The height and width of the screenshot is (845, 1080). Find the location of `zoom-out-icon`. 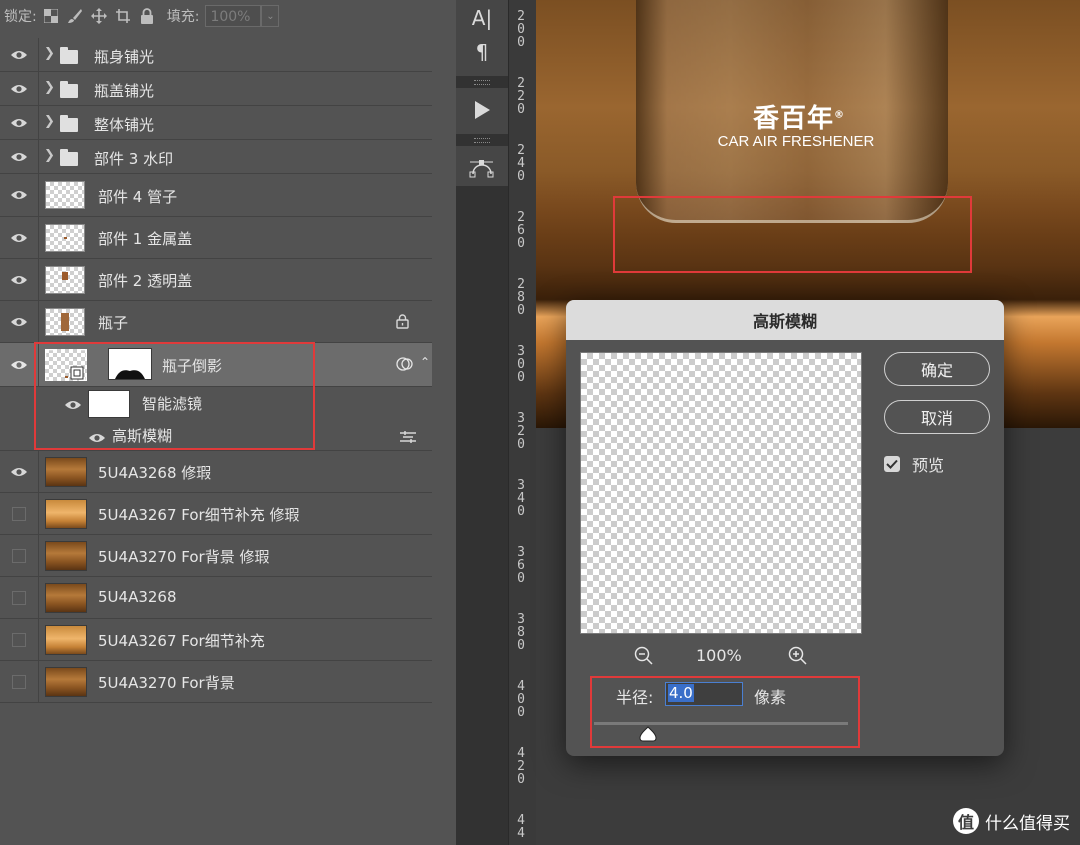

zoom-out-icon is located at coordinates (644, 656).